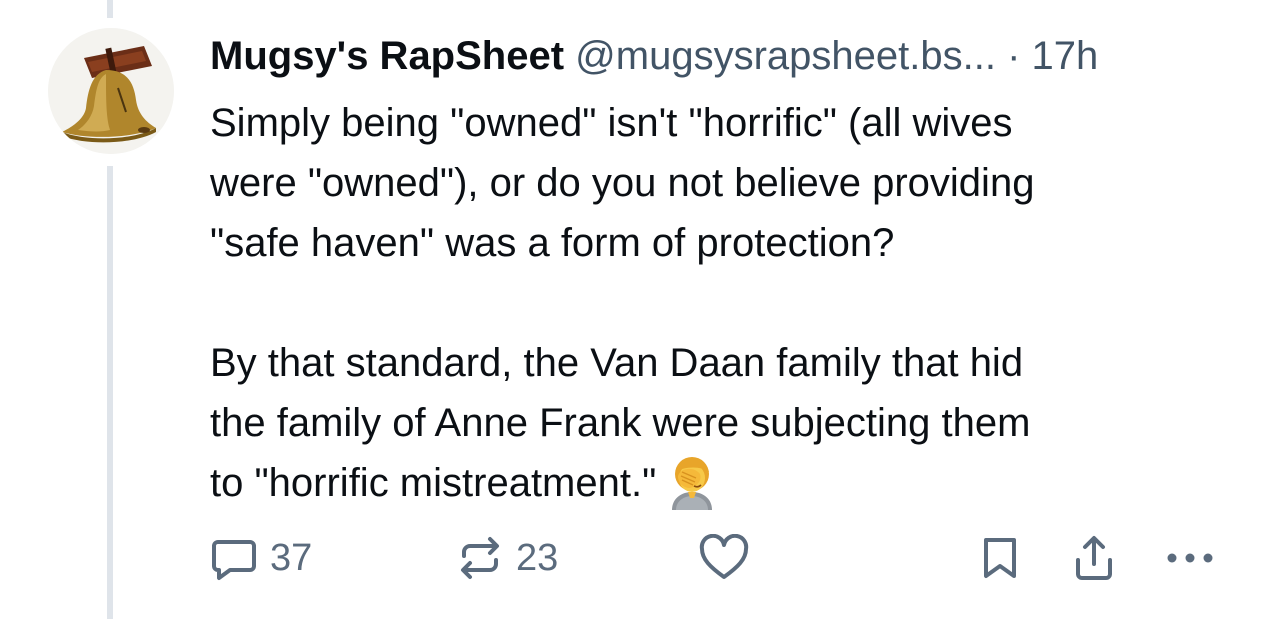  What do you see at coordinates (537, 557) in the screenshot?
I see `repost-count: 23` at bounding box center [537, 557].